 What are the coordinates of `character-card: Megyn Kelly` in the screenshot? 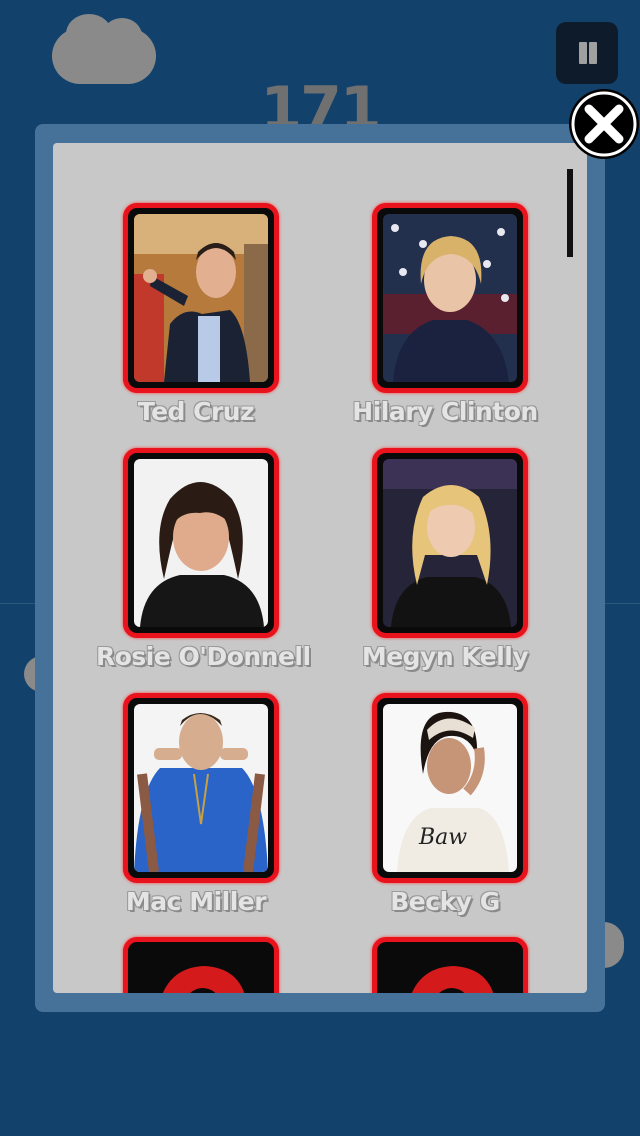 It's located at (445, 559).